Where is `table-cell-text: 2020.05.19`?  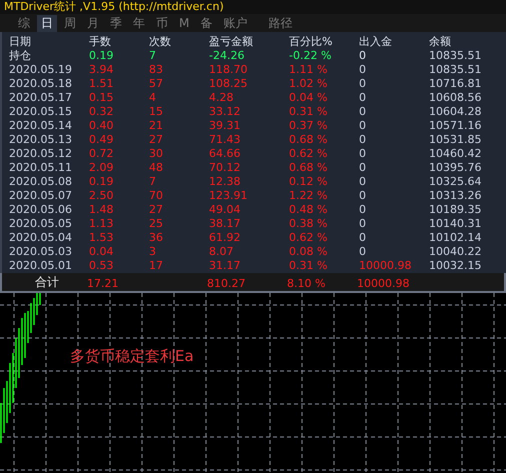
table-cell-text: 2020.05.19 is located at coordinates (41, 70).